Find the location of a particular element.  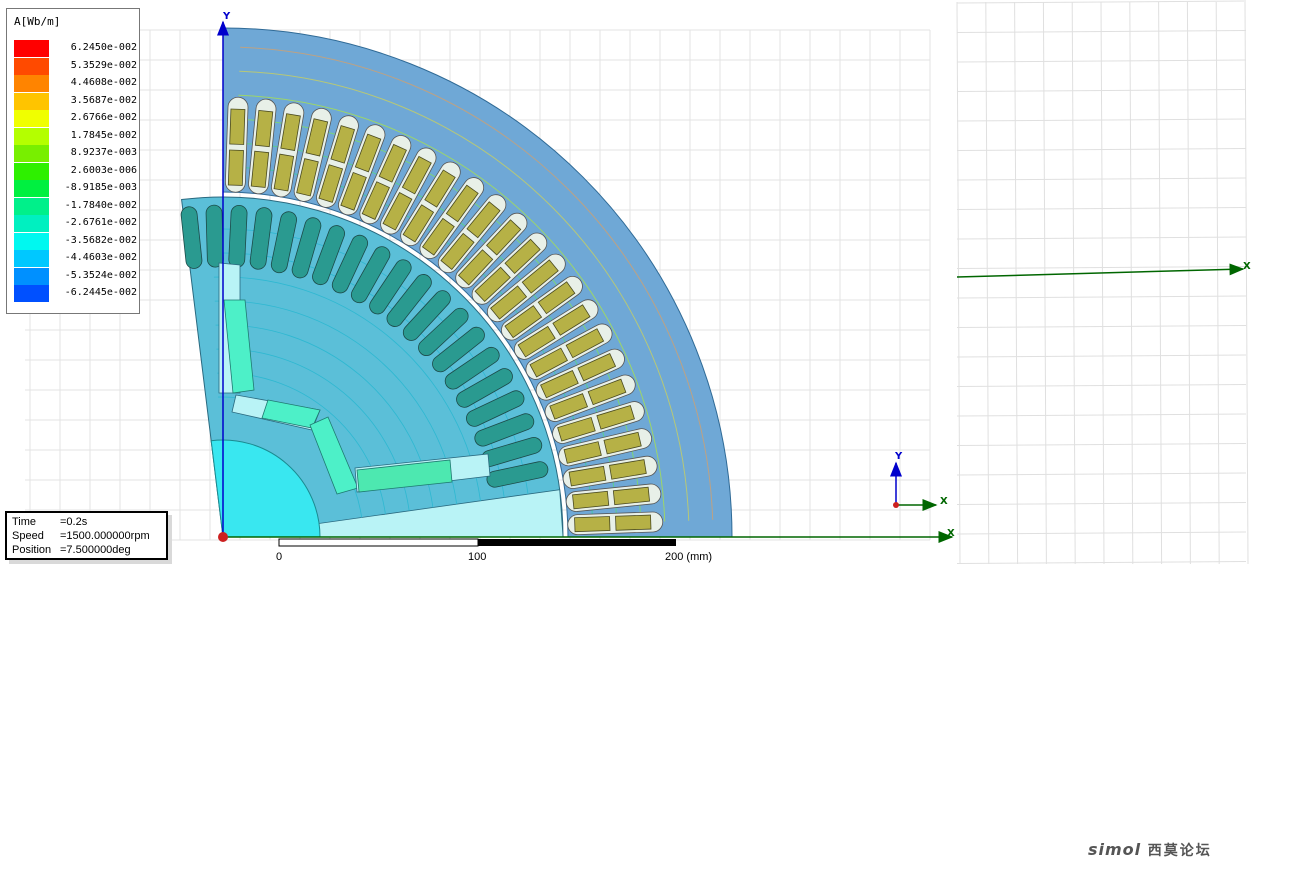

legend-entry: 5.3529e-002 is located at coordinates (76, 66).